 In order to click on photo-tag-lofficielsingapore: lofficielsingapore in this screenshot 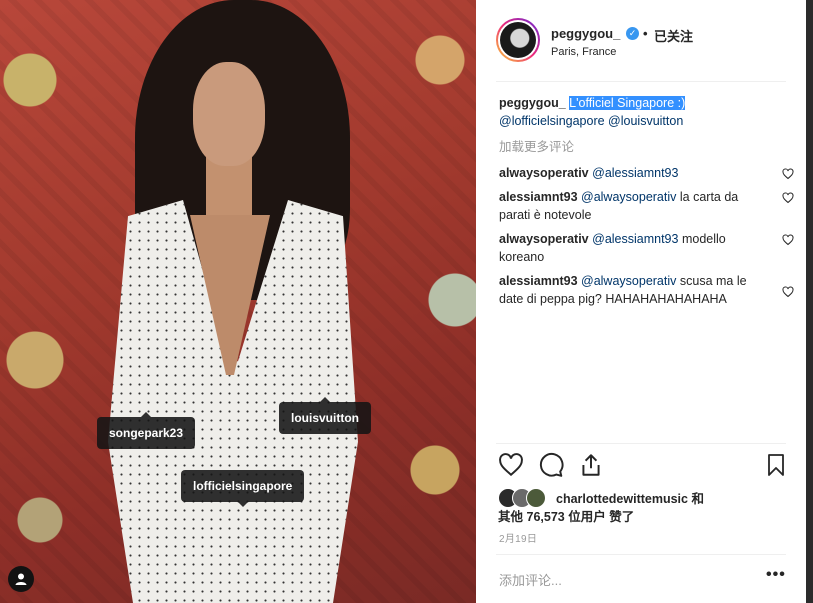, I will do `click(243, 488)`.